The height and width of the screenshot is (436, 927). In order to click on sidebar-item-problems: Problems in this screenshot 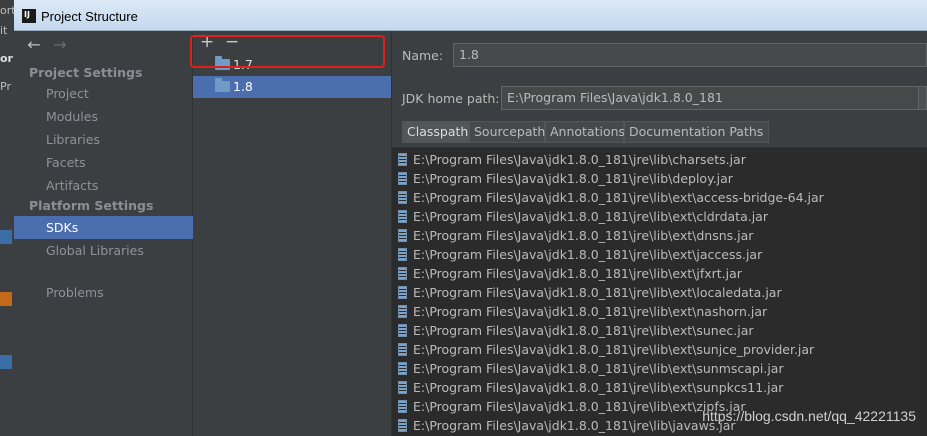, I will do `click(103, 292)`.